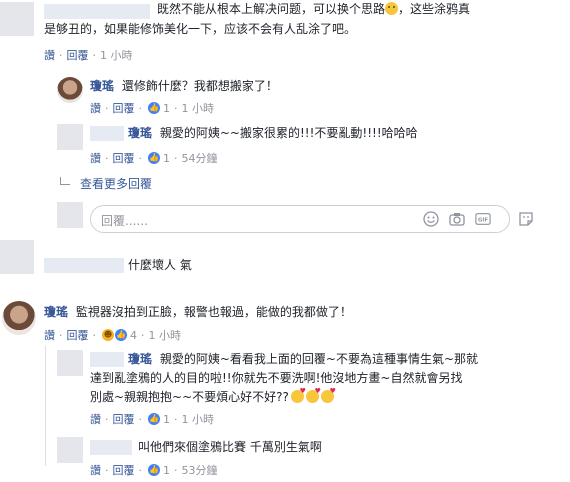 The width and height of the screenshot is (570, 482). What do you see at coordinates (300, 219) in the screenshot?
I see `reply-input: 回覆...... GIF` at bounding box center [300, 219].